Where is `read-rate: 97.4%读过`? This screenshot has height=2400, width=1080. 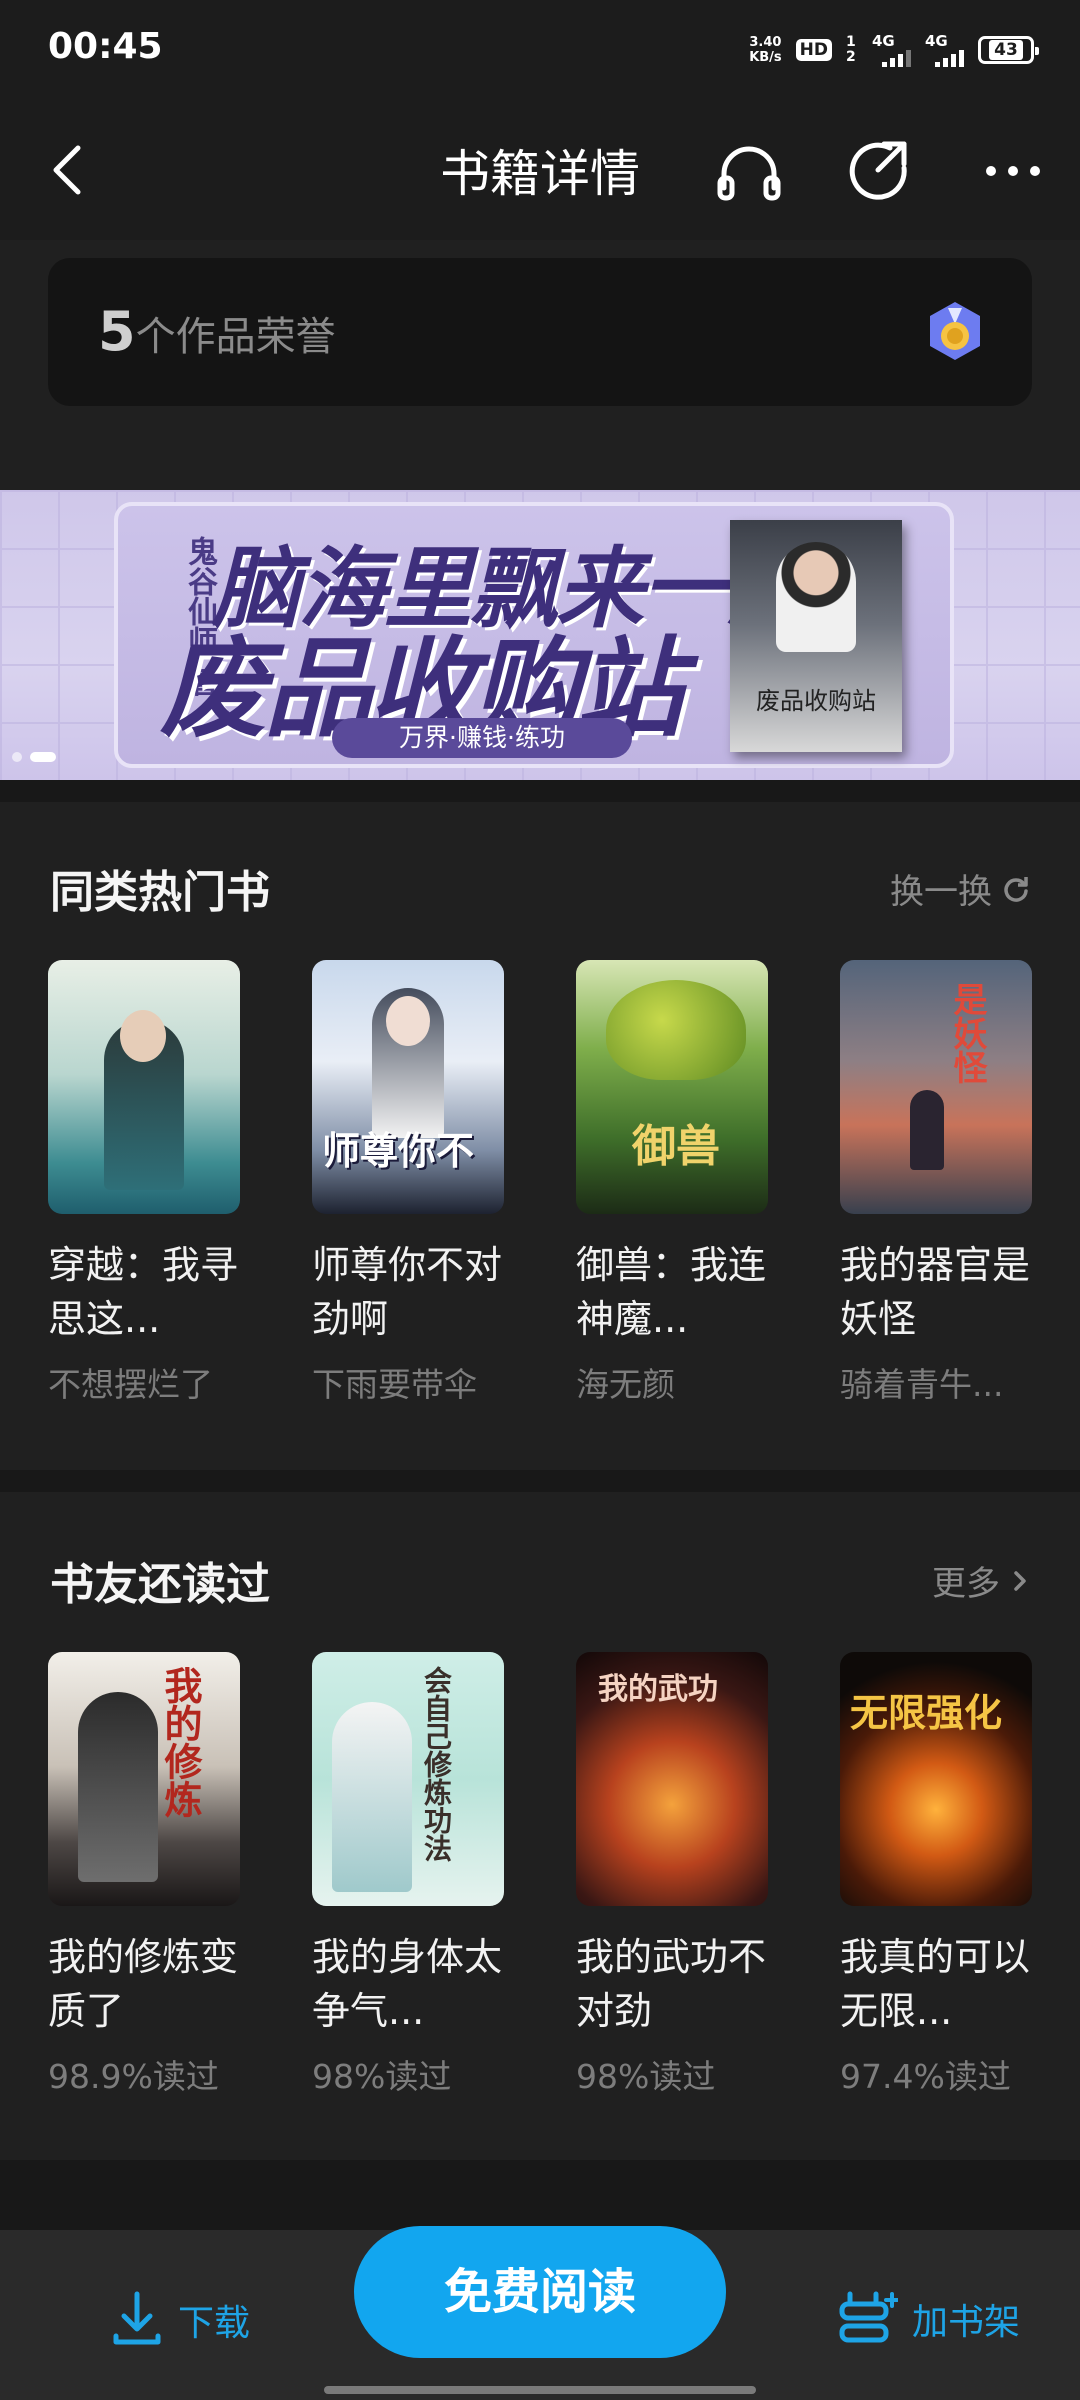
read-rate: 97.4%读过 is located at coordinates (925, 2076).